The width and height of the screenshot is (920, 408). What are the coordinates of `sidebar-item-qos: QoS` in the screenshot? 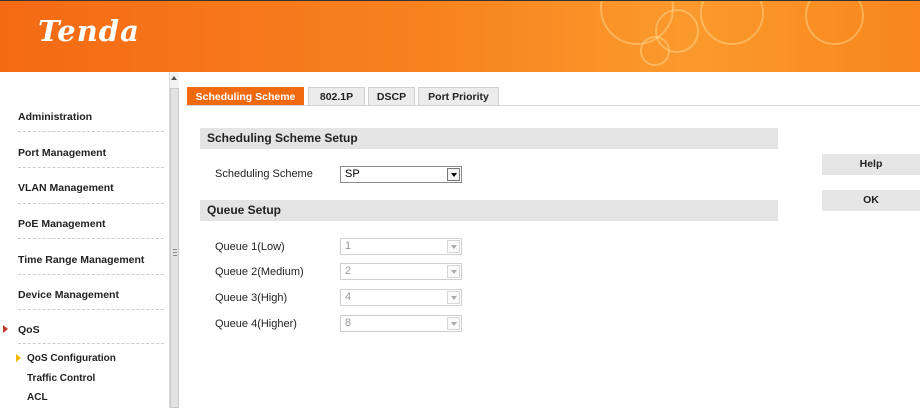 It's located at (29, 330).